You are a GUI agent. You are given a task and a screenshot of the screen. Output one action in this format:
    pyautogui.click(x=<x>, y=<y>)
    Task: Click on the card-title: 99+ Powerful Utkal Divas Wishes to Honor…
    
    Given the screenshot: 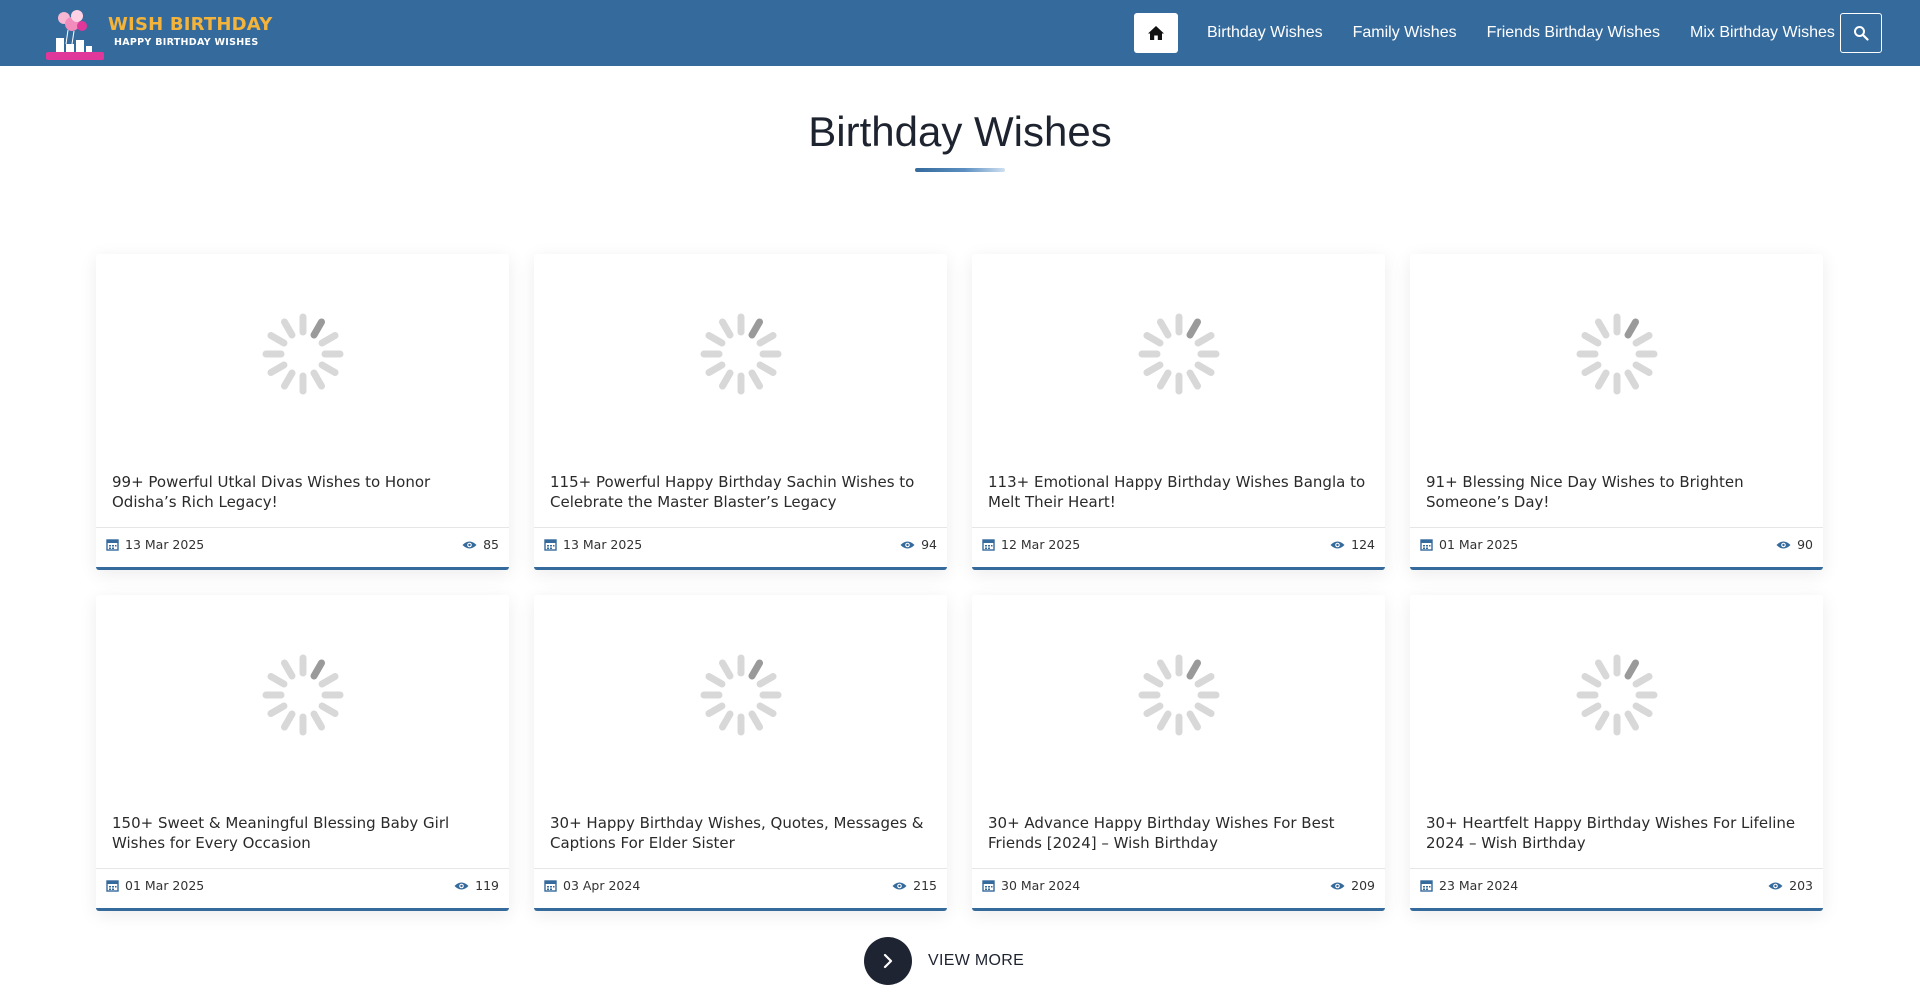 What is the action you would take?
    pyautogui.click(x=304, y=492)
    